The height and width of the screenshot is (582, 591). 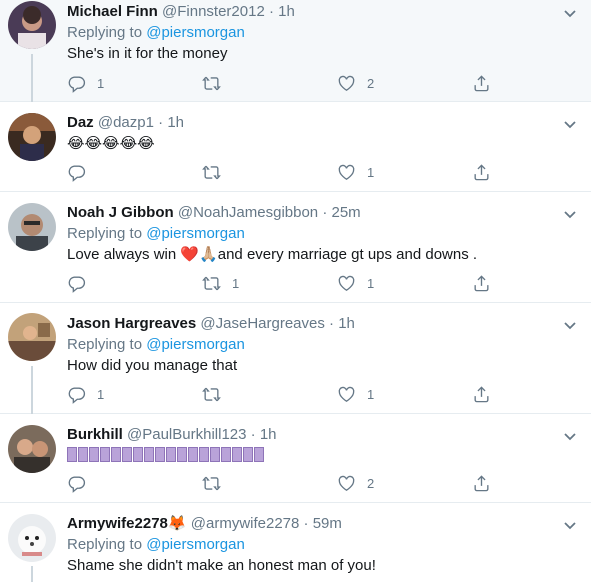 What do you see at coordinates (262, 323) in the screenshot?
I see `author-handle: @JaseHargreaves` at bounding box center [262, 323].